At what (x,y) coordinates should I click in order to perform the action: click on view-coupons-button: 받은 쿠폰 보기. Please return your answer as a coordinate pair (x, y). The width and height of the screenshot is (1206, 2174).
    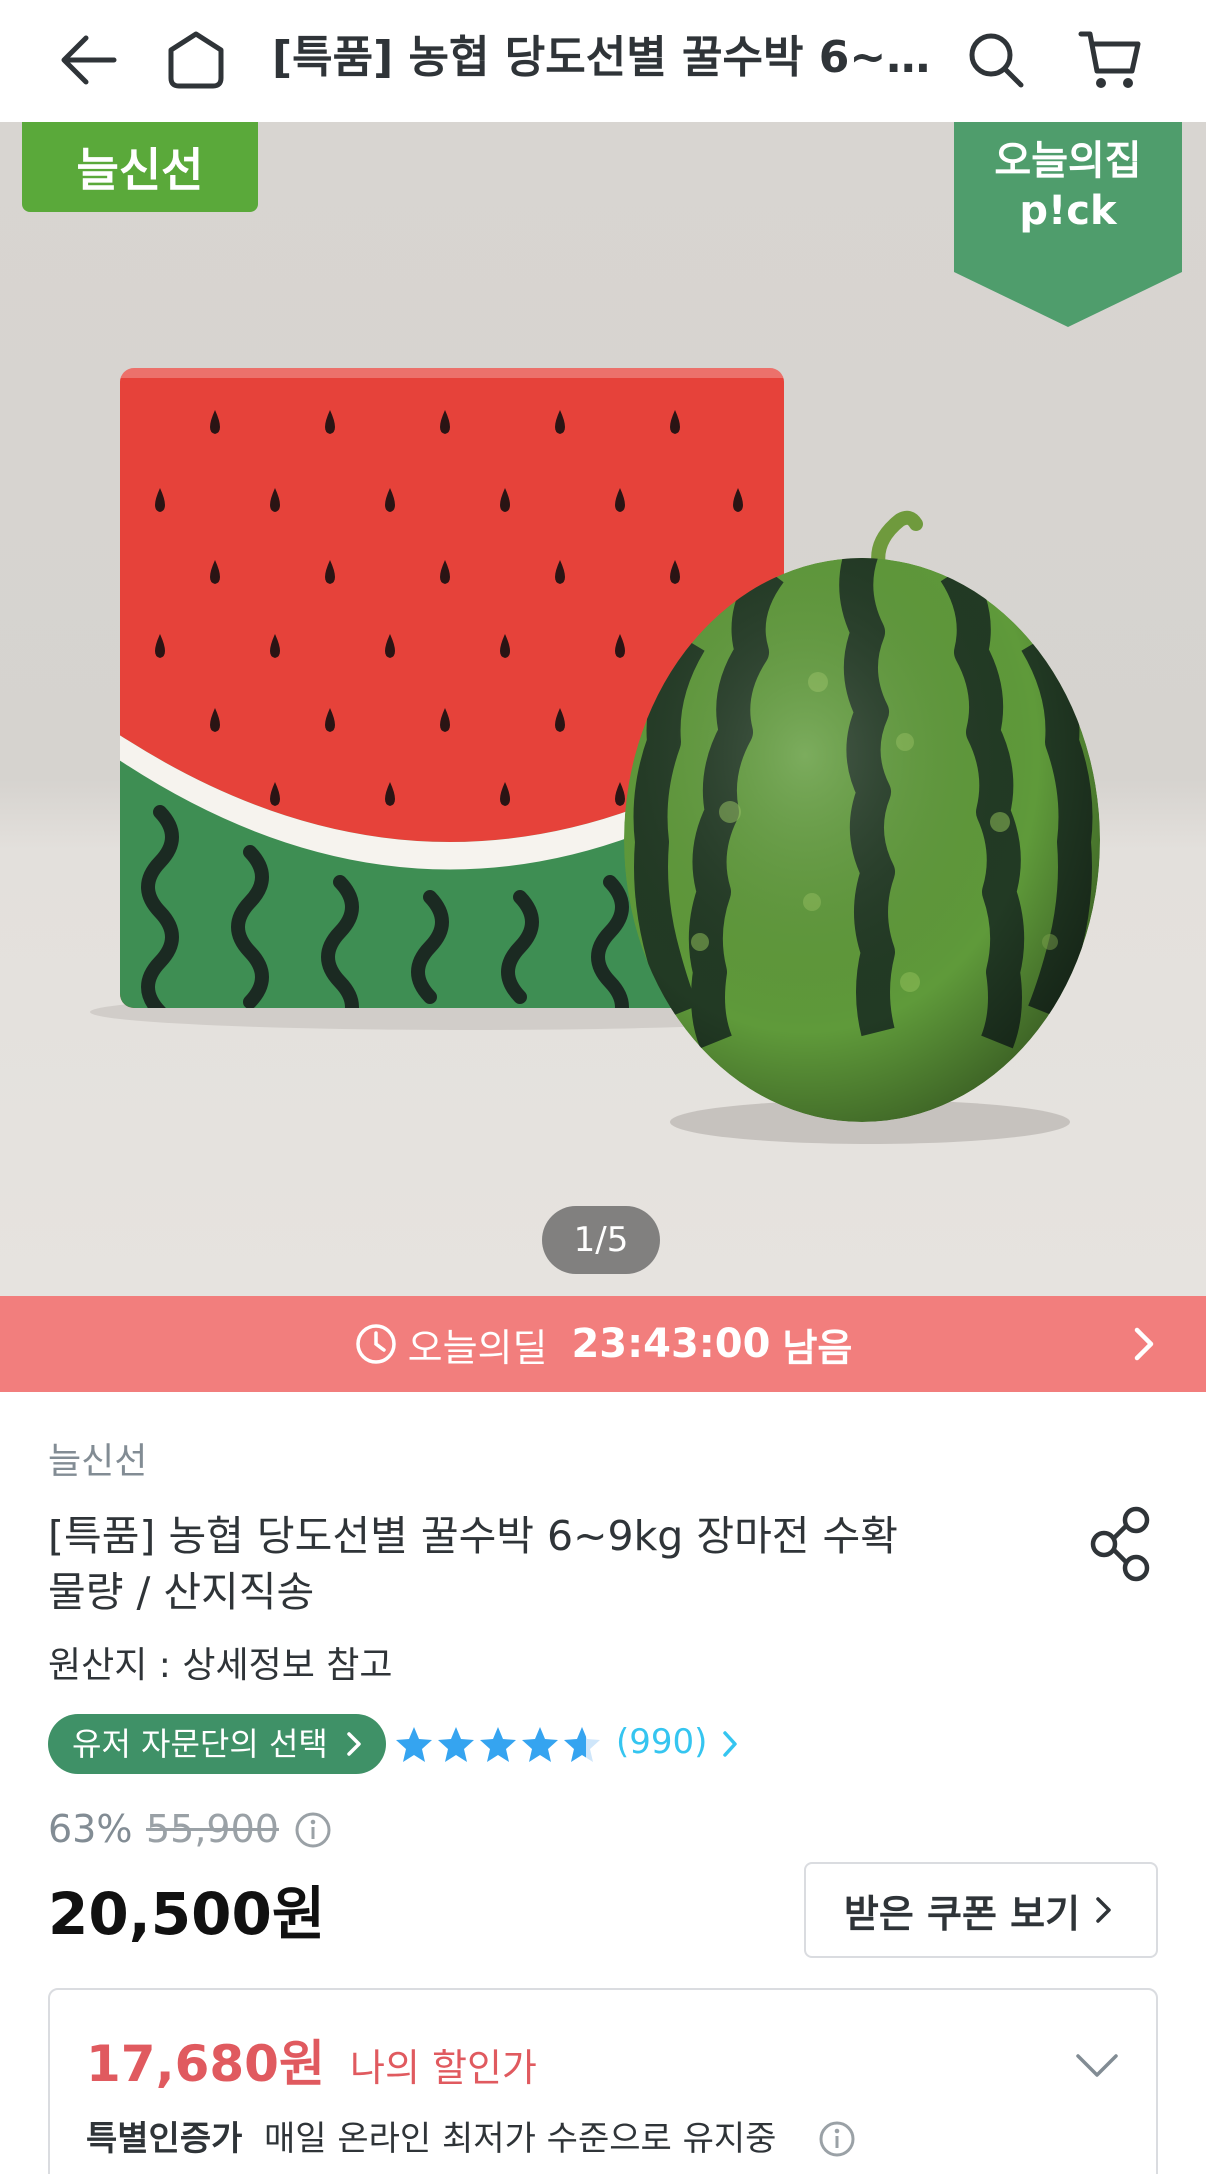
    Looking at the image, I should click on (981, 1910).